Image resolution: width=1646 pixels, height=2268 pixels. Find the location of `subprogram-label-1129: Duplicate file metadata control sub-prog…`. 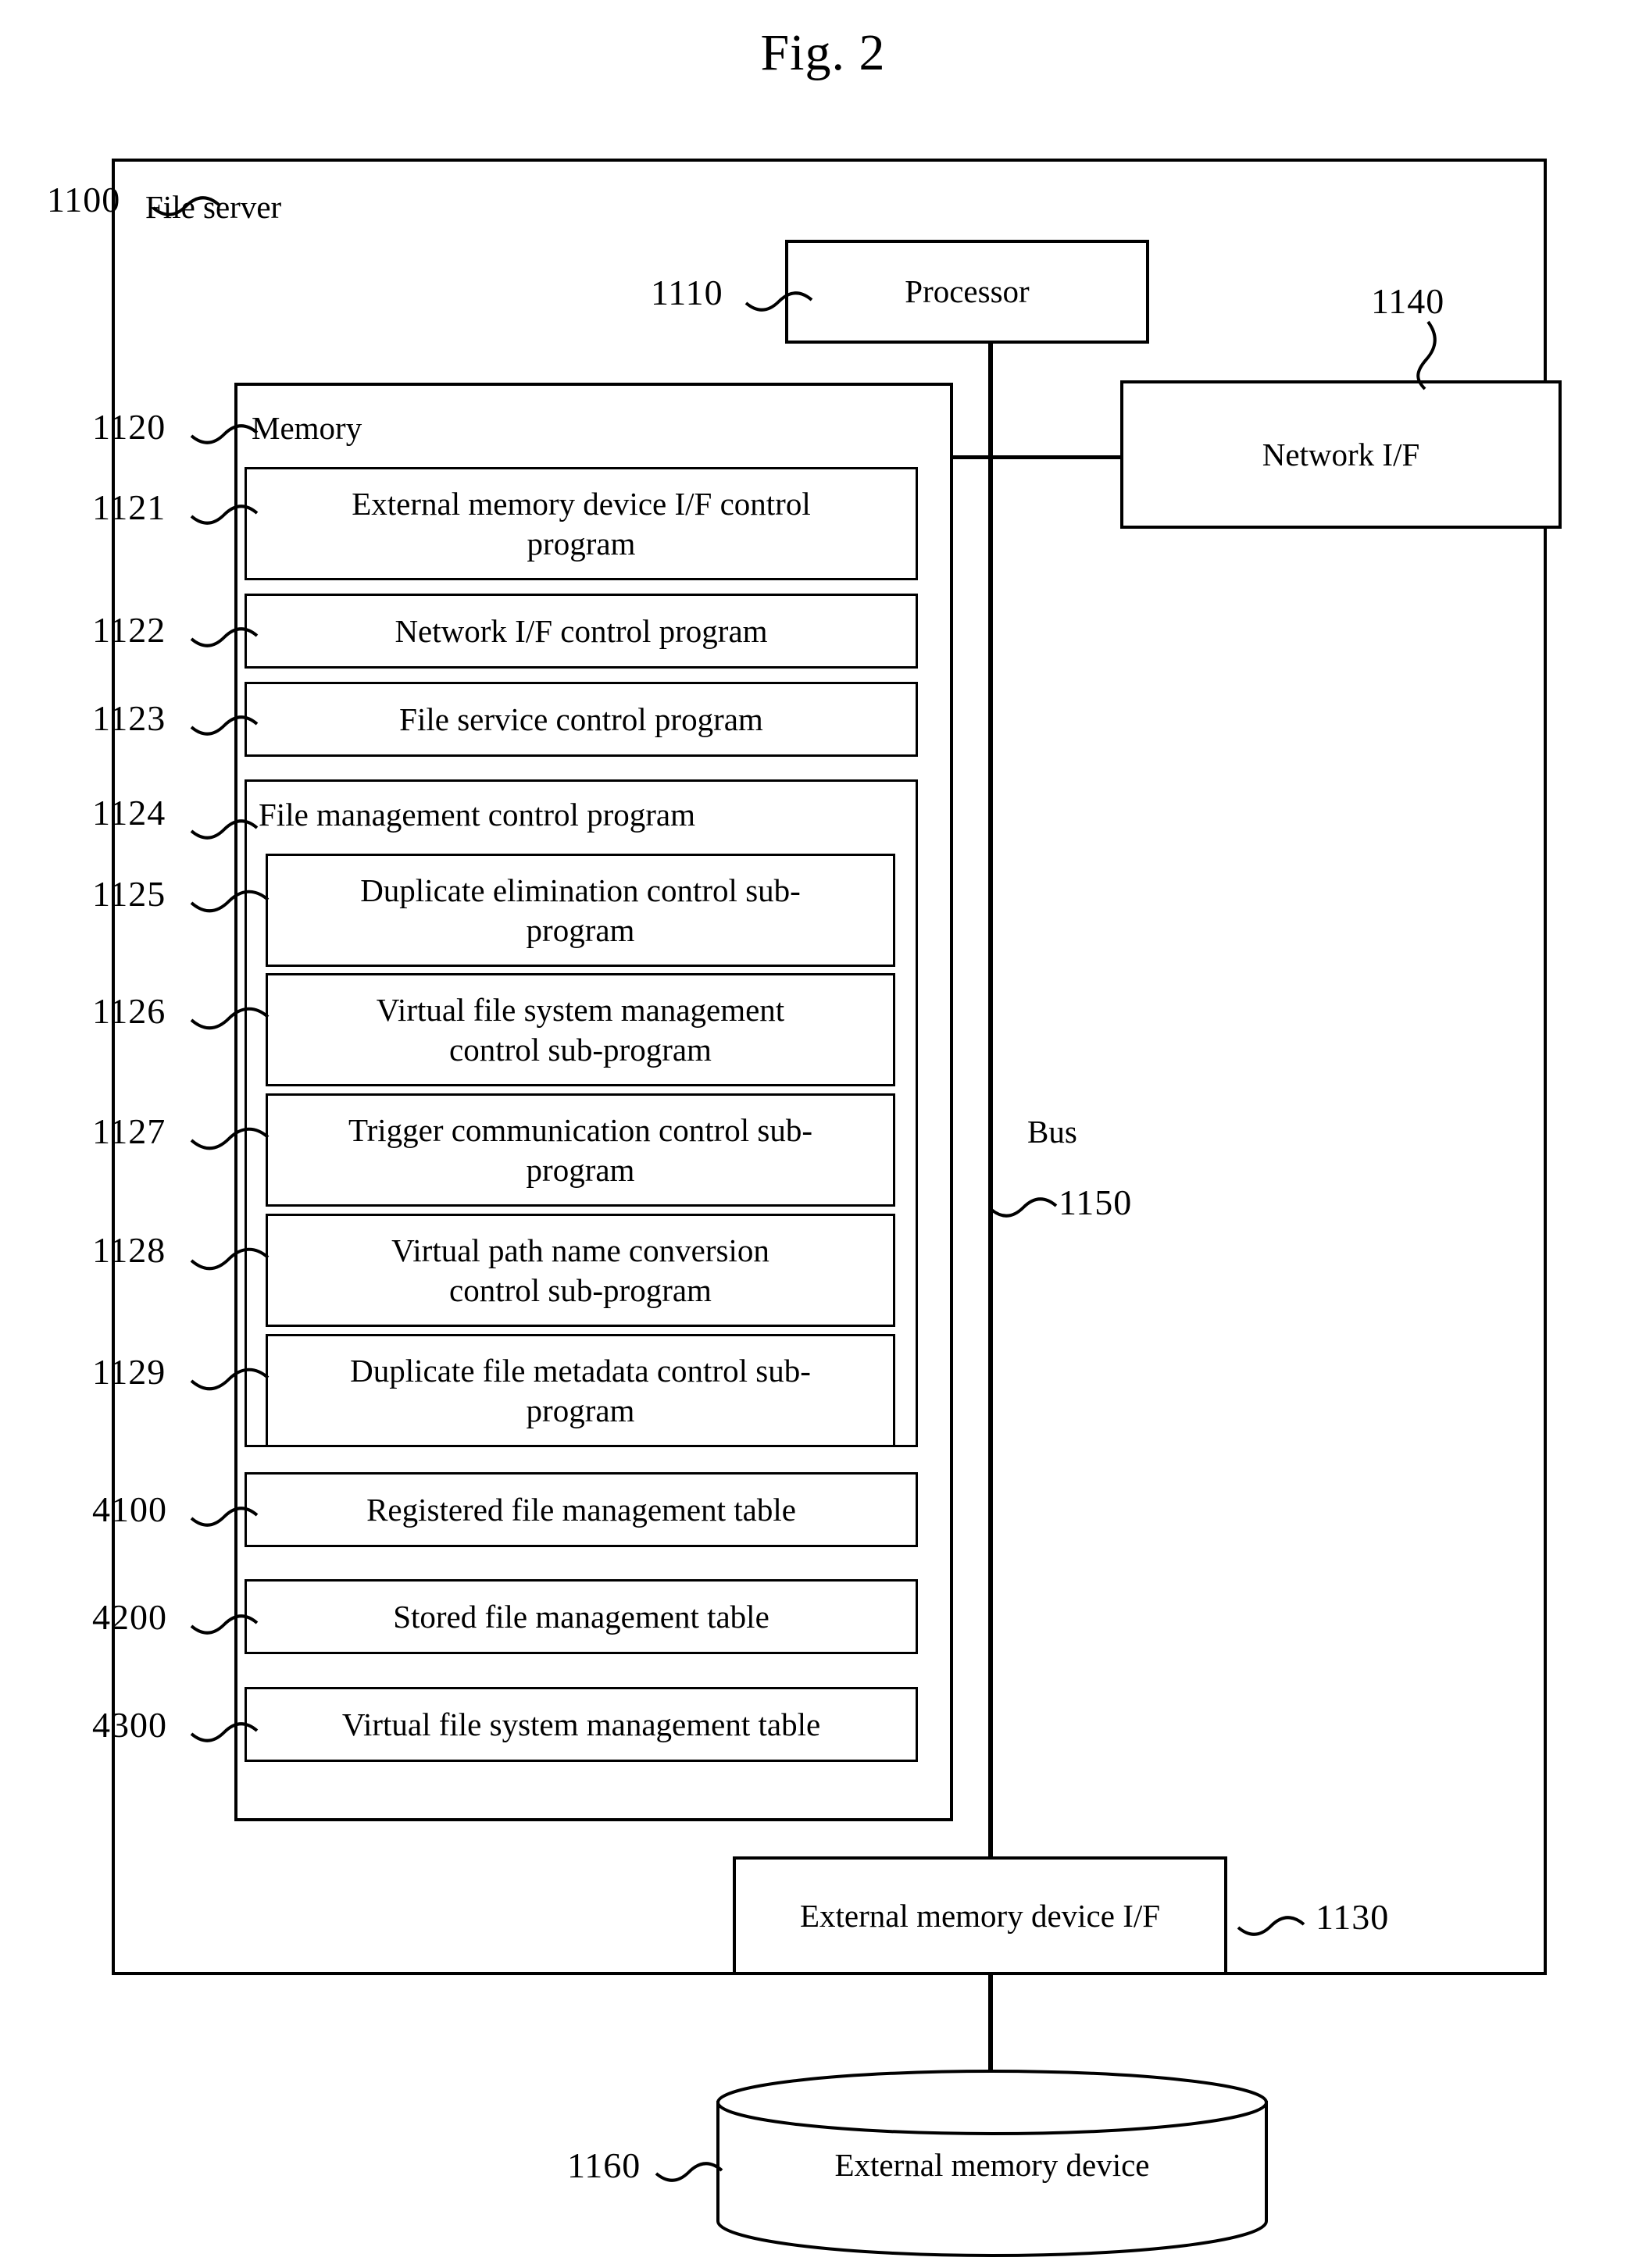

subprogram-label-1129: Duplicate file metadata control sub-prog… is located at coordinates (580, 1390).